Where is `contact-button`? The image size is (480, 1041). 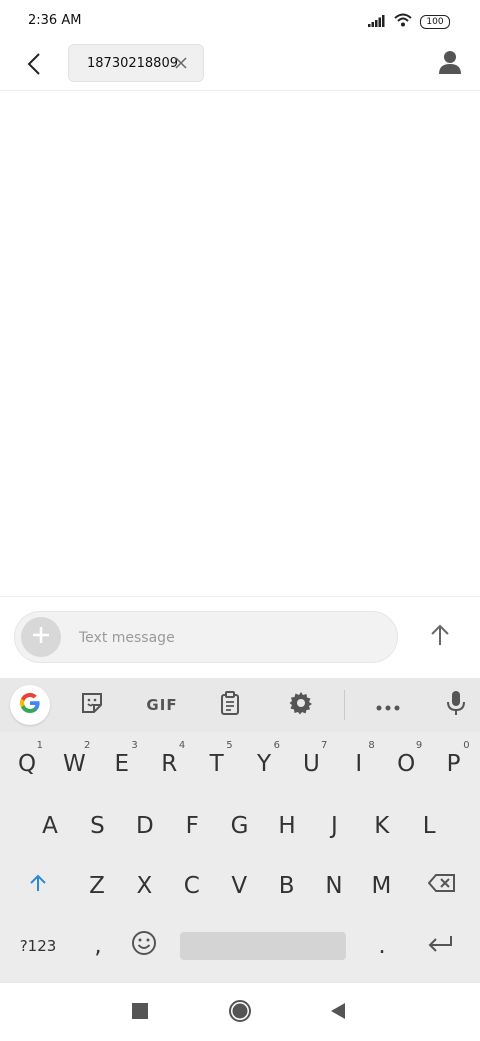 contact-button is located at coordinates (450, 64).